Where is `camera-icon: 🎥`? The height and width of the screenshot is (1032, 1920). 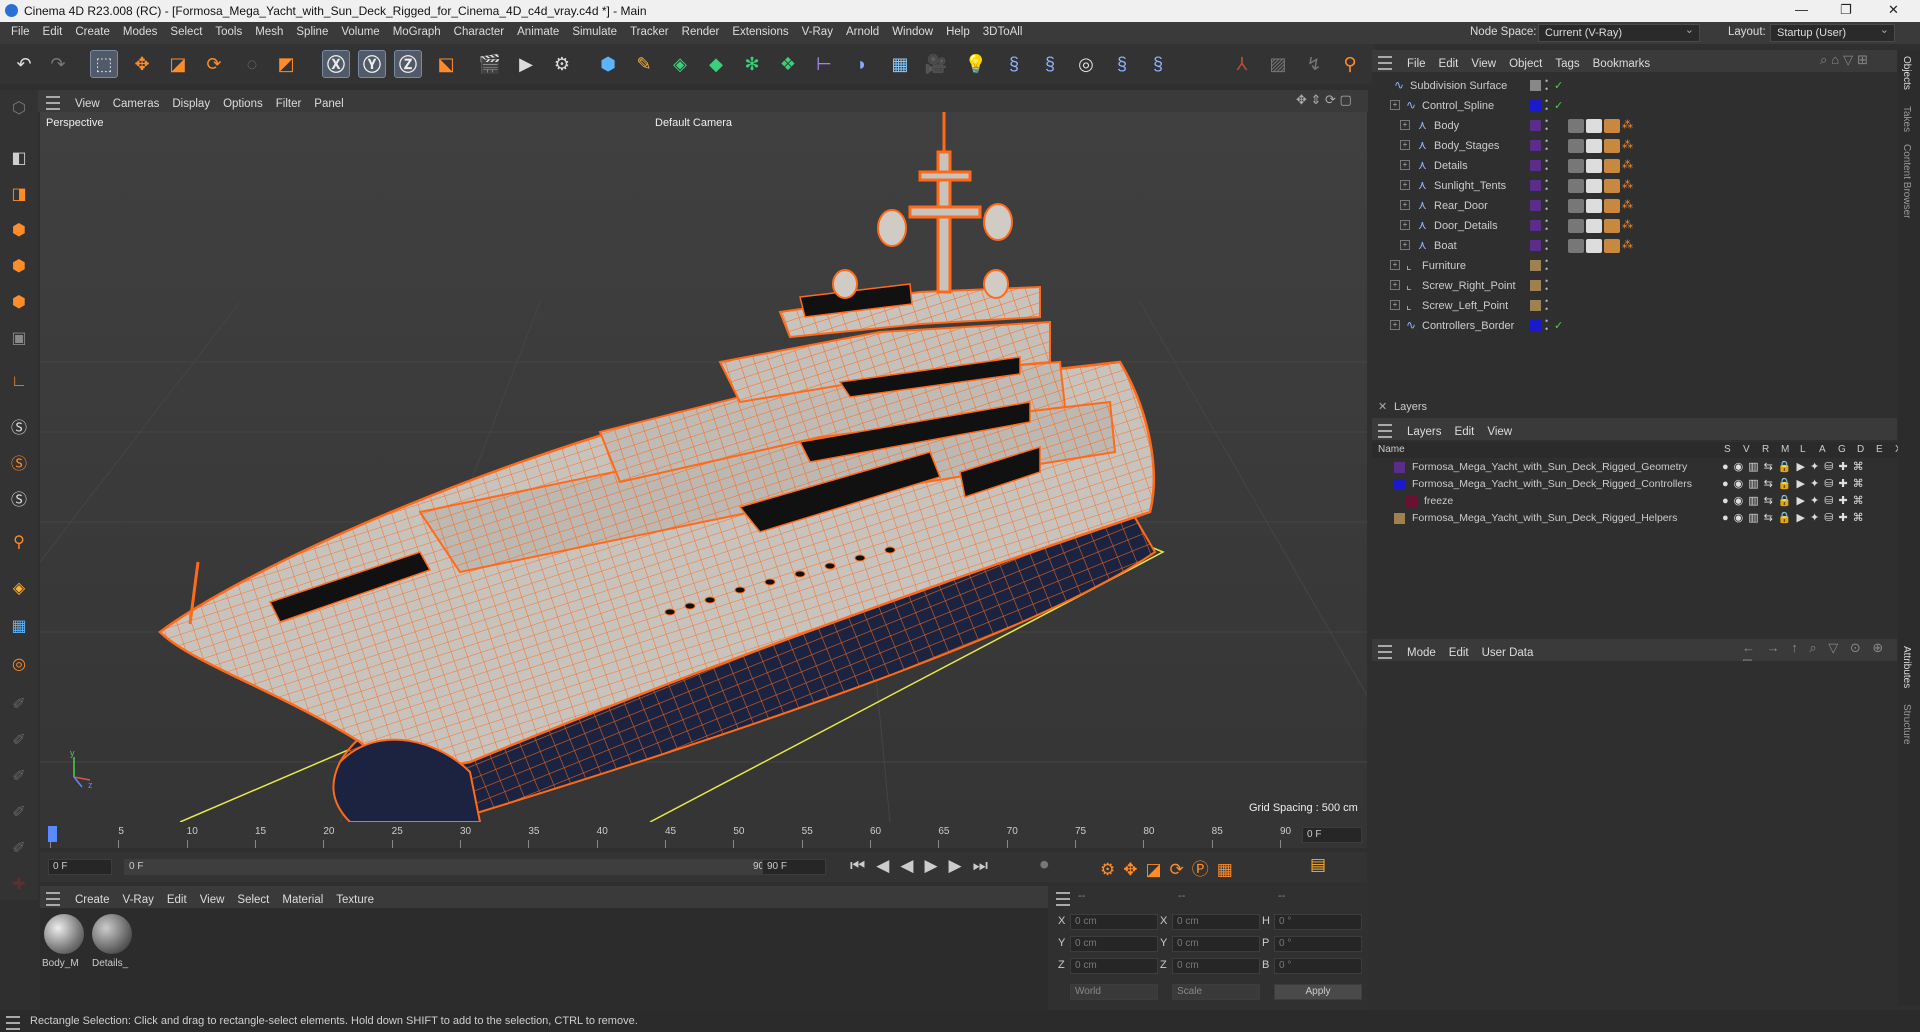
camera-icon: 🎥 is located at coordinates (936, 64).